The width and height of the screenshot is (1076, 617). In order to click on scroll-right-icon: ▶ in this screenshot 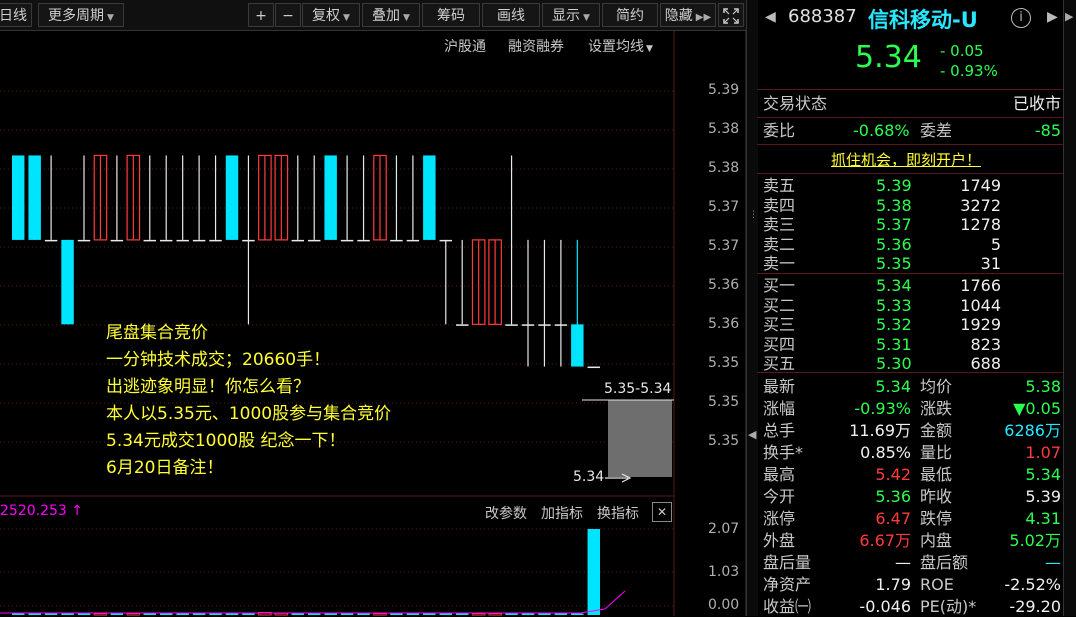, I will do `click(1069, 16)`.